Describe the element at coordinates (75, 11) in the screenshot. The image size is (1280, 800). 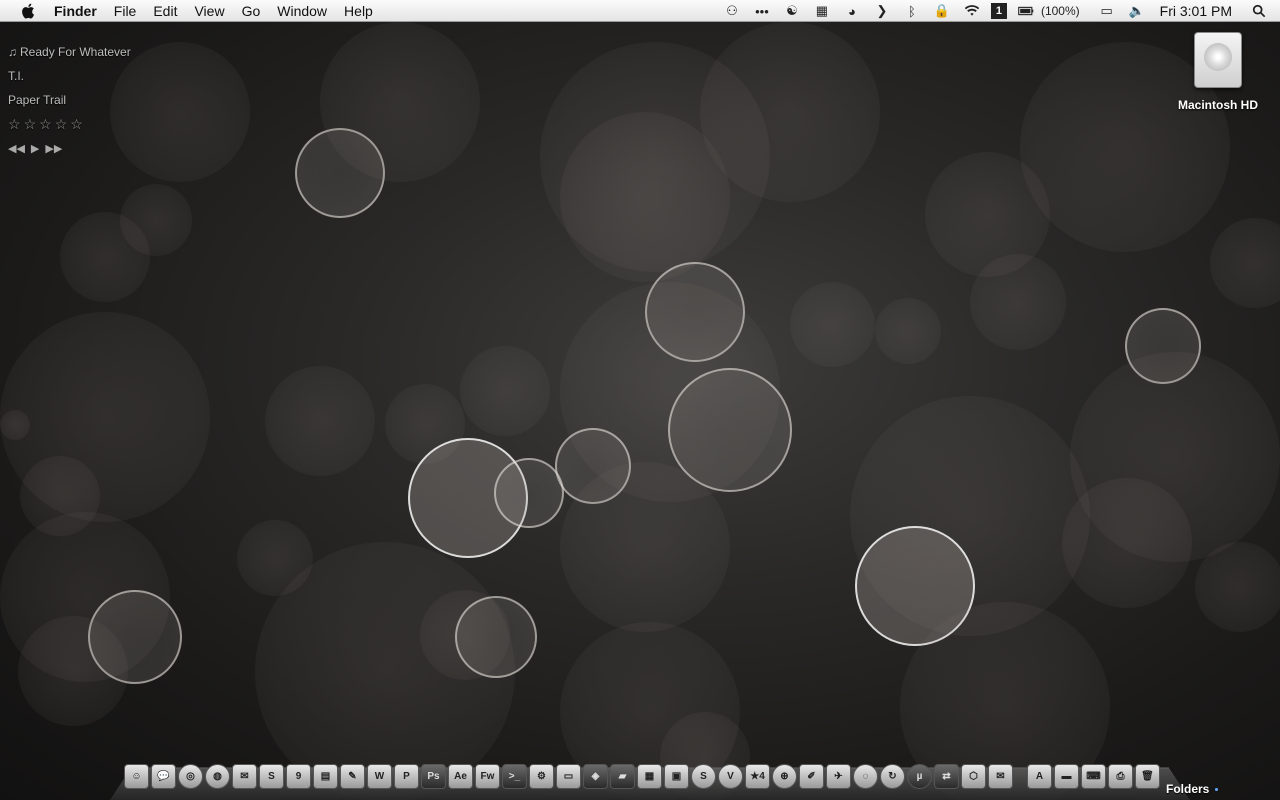
I see `menu-finder: Finder` at that location.